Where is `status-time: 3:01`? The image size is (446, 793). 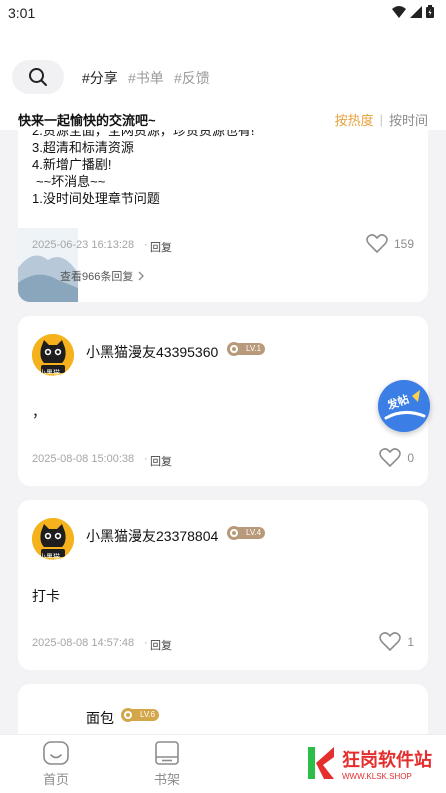 status-time: 3:01 is located at coordinates (22, 13).